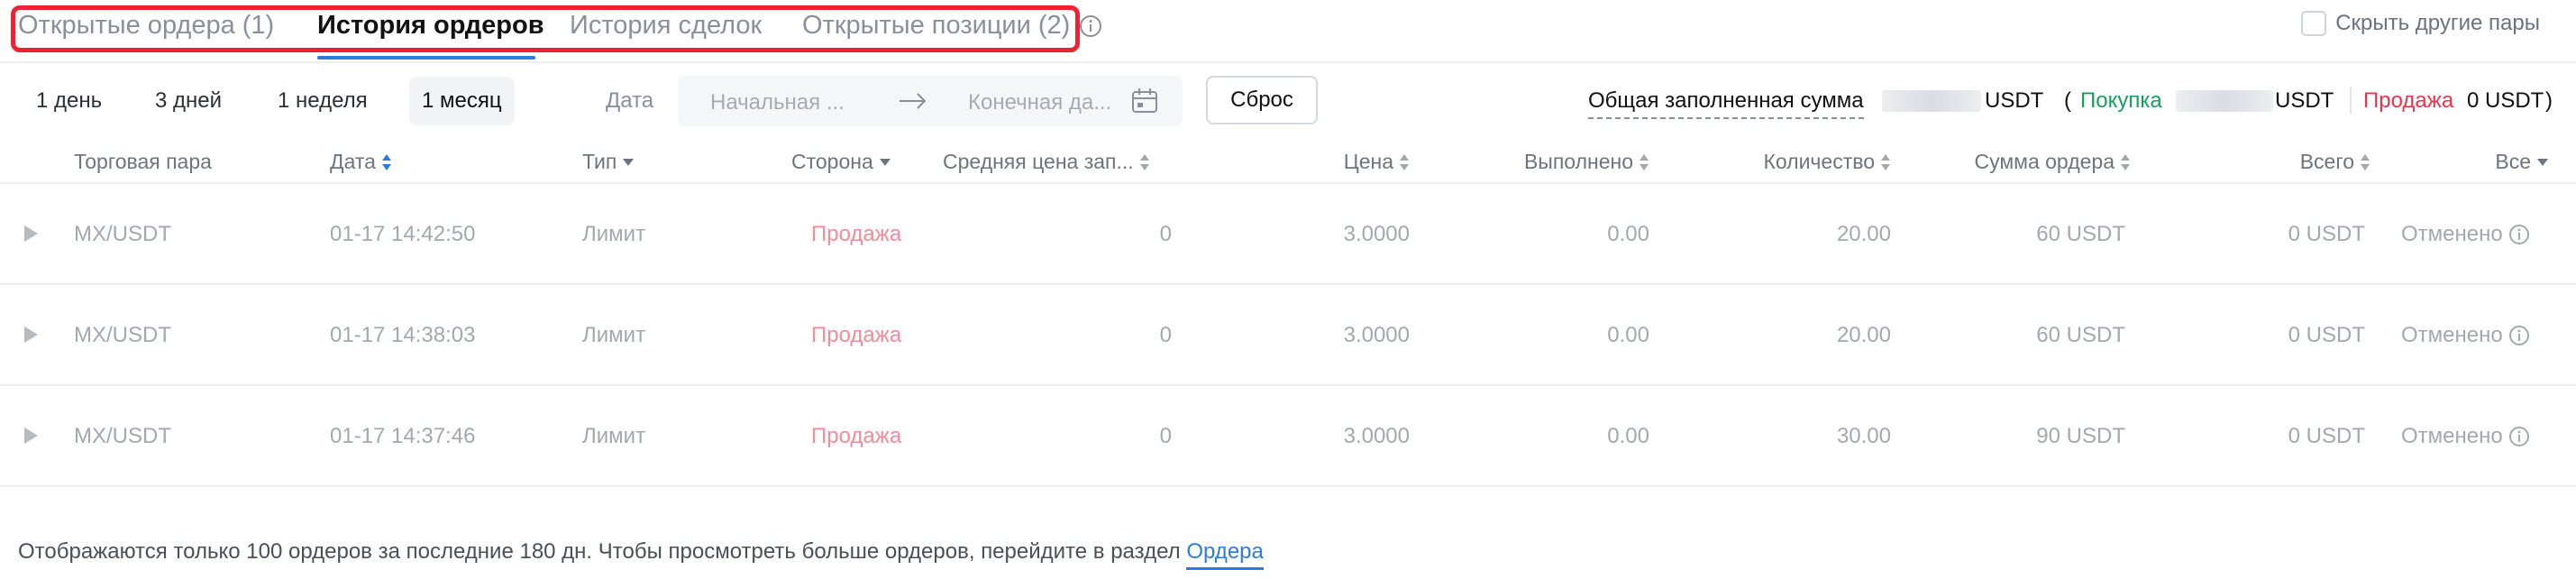 Image resolution: width=2576 pixels, height=579 pixels. What do you see at coordinates (2014, 100) in the screenshot?
I see `total-filled-unit: USDT` at bounding box center [2014, 100].